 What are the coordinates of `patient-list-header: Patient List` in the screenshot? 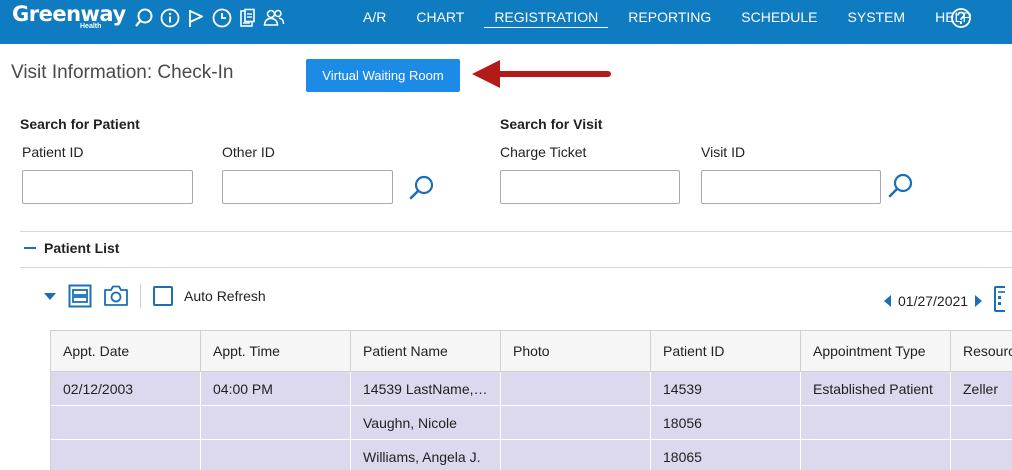 It's located at (71, 248).